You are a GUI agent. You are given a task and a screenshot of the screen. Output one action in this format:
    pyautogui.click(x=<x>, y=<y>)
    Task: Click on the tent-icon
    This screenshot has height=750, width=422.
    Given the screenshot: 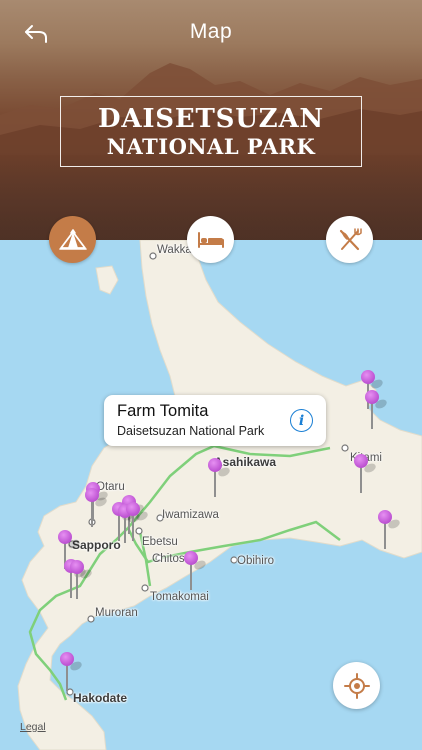 What is the action you would take?
    pyautogui.click(x=72, y=239)
    